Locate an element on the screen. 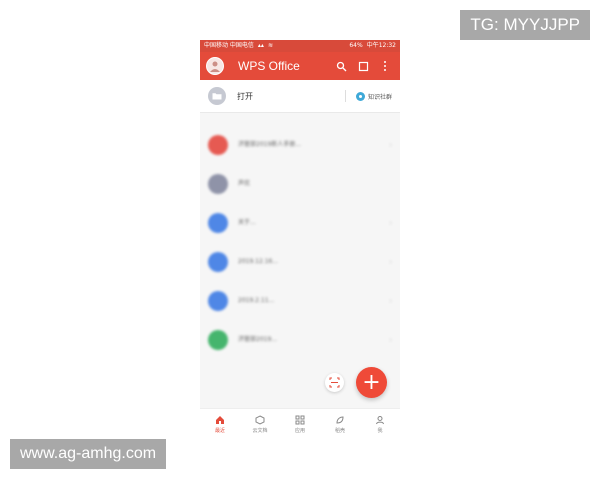  home-icon is located at coordinates (220, 420).